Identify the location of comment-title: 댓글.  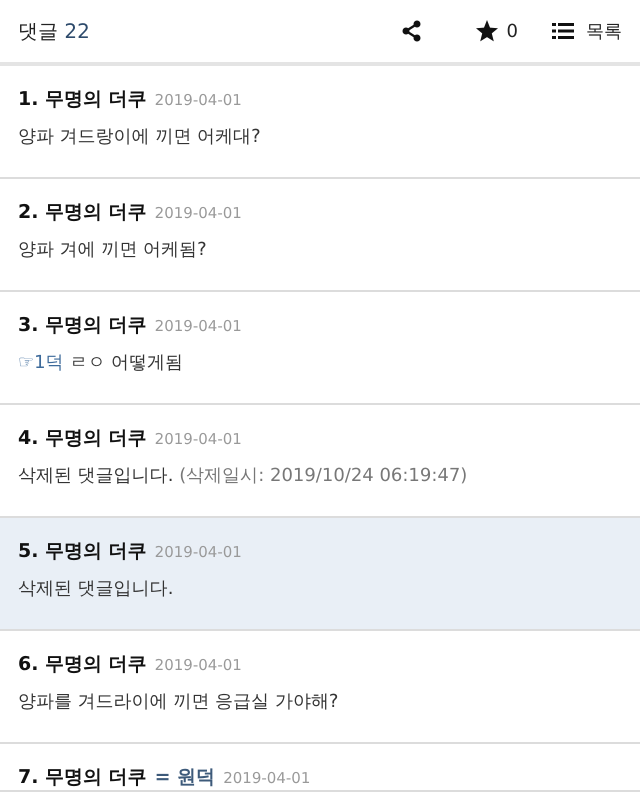
(38, 30).